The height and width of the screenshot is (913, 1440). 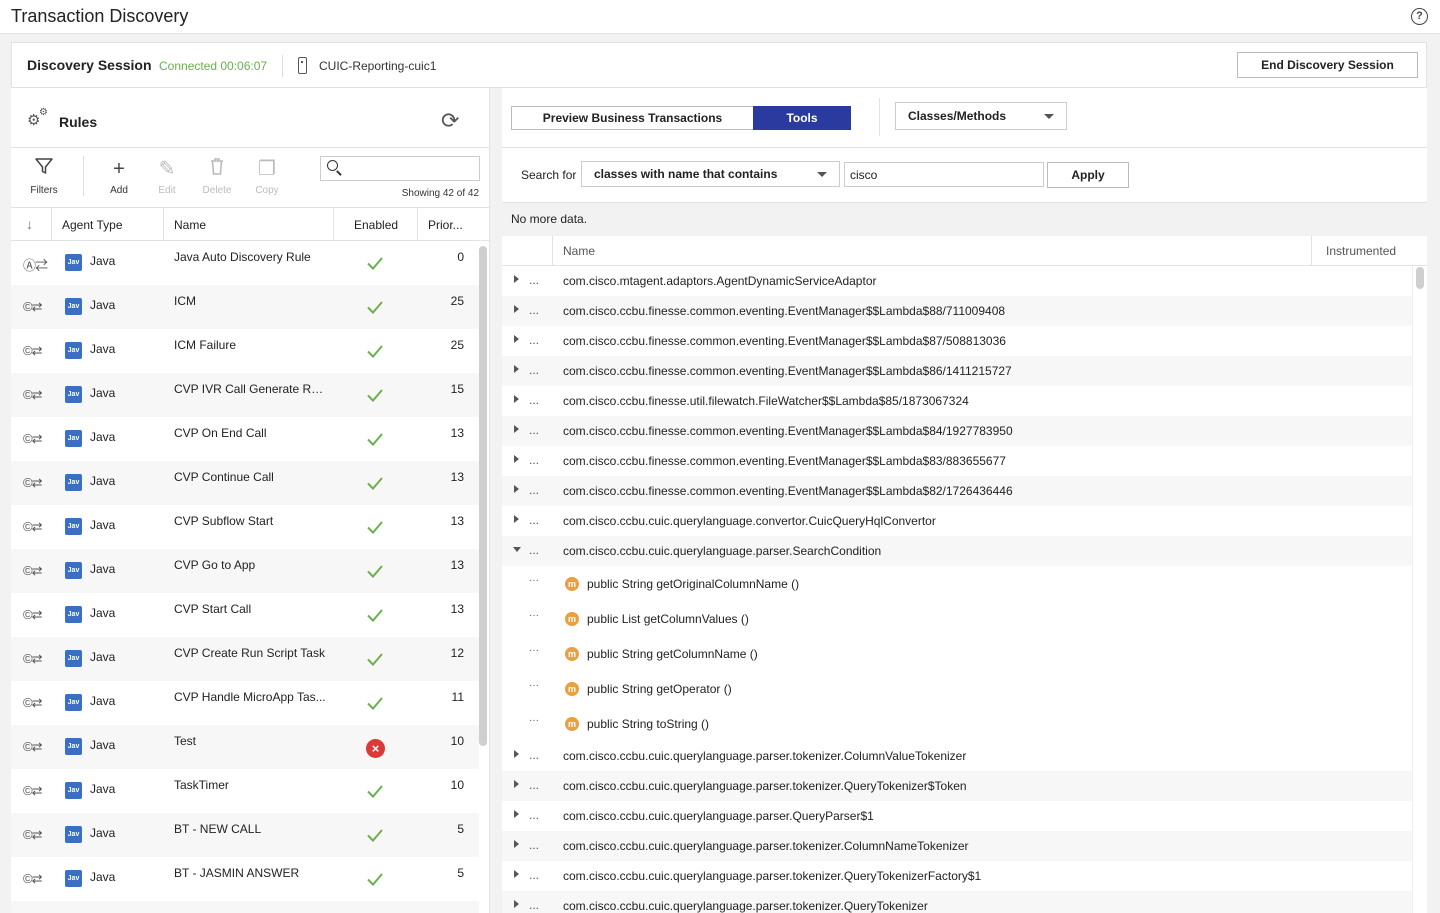 What do you see at coordinates (245, 483) in the screenshot?
I see `table-row: ©⇄ Jav Java CVP Continue Call 13` at bounding box center [245, 483].